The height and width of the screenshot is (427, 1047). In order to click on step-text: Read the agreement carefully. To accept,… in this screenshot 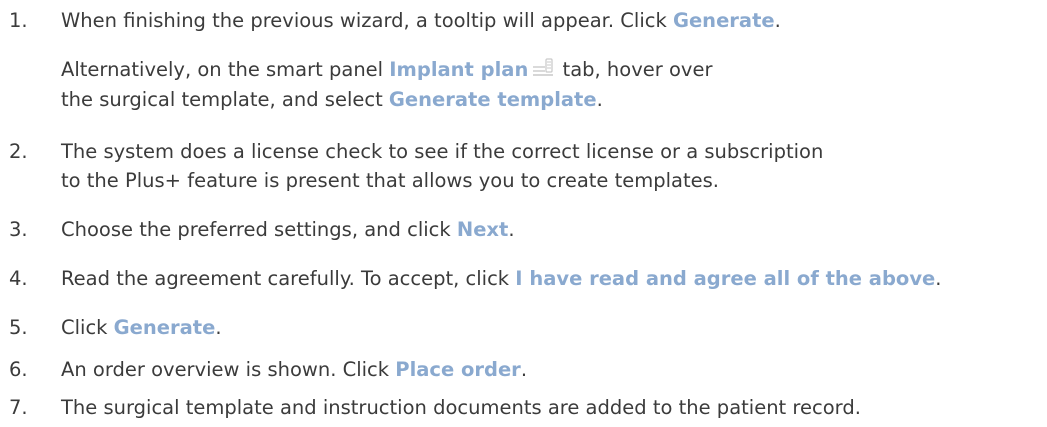, I will do `click(501, 279)`.